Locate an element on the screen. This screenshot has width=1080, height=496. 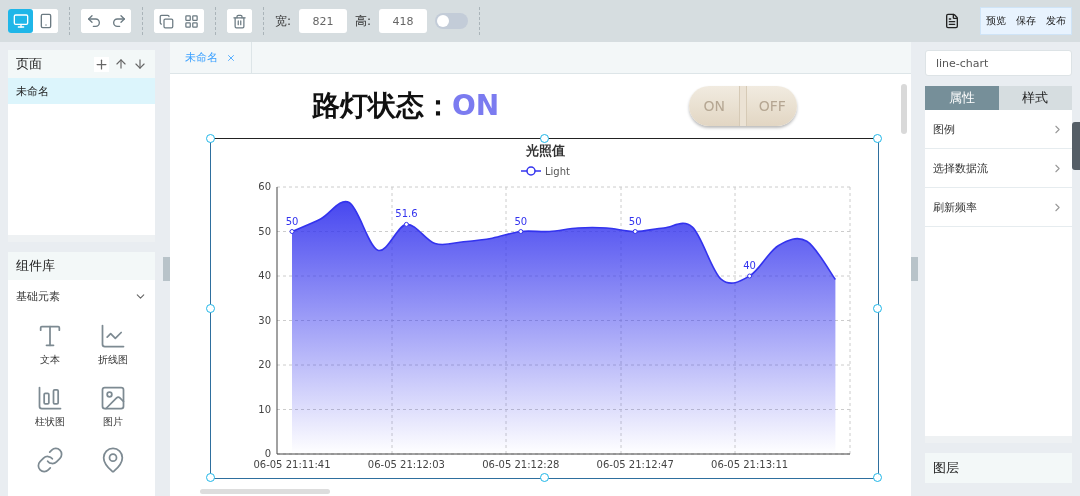
trash-icon is located at coordinates (239, 21).